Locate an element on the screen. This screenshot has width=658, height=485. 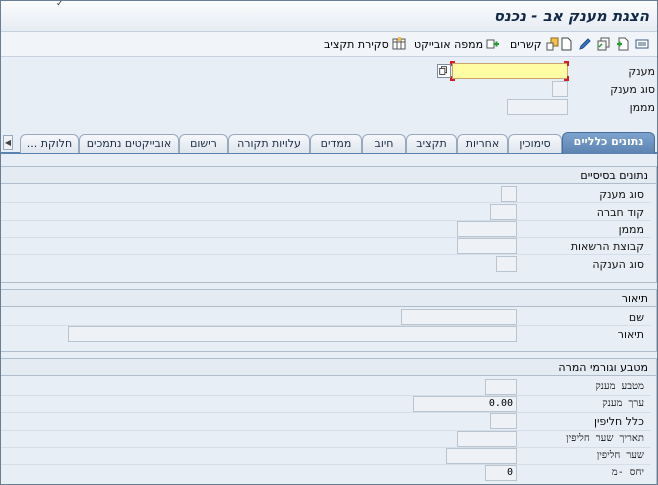
display-button is located at coordinates (566, 44).